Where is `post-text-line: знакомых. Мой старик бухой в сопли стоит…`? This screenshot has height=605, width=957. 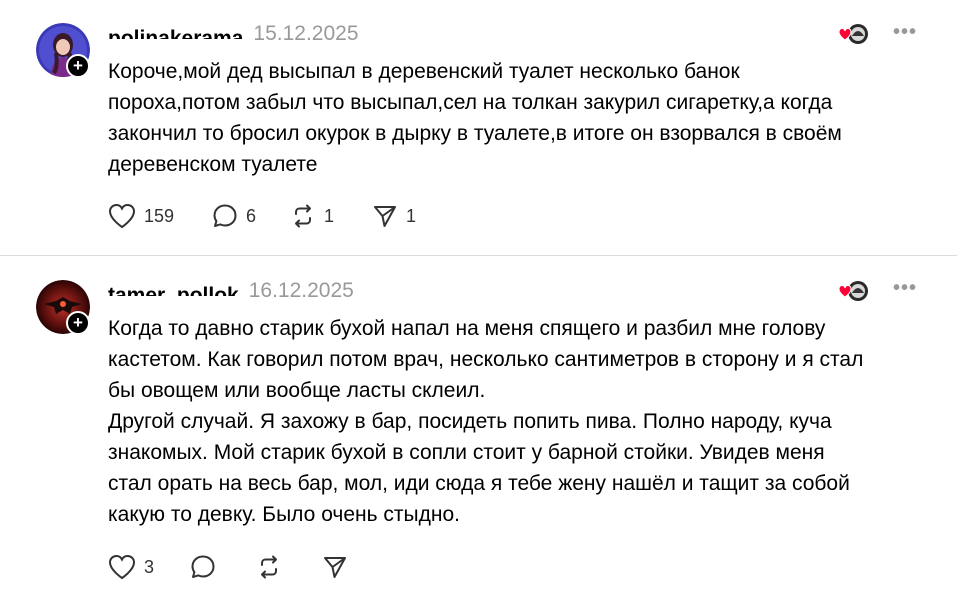
post-text-line: знакомых. Мой старик бухой в сопли стоит… is located at coordinates (466, 452).